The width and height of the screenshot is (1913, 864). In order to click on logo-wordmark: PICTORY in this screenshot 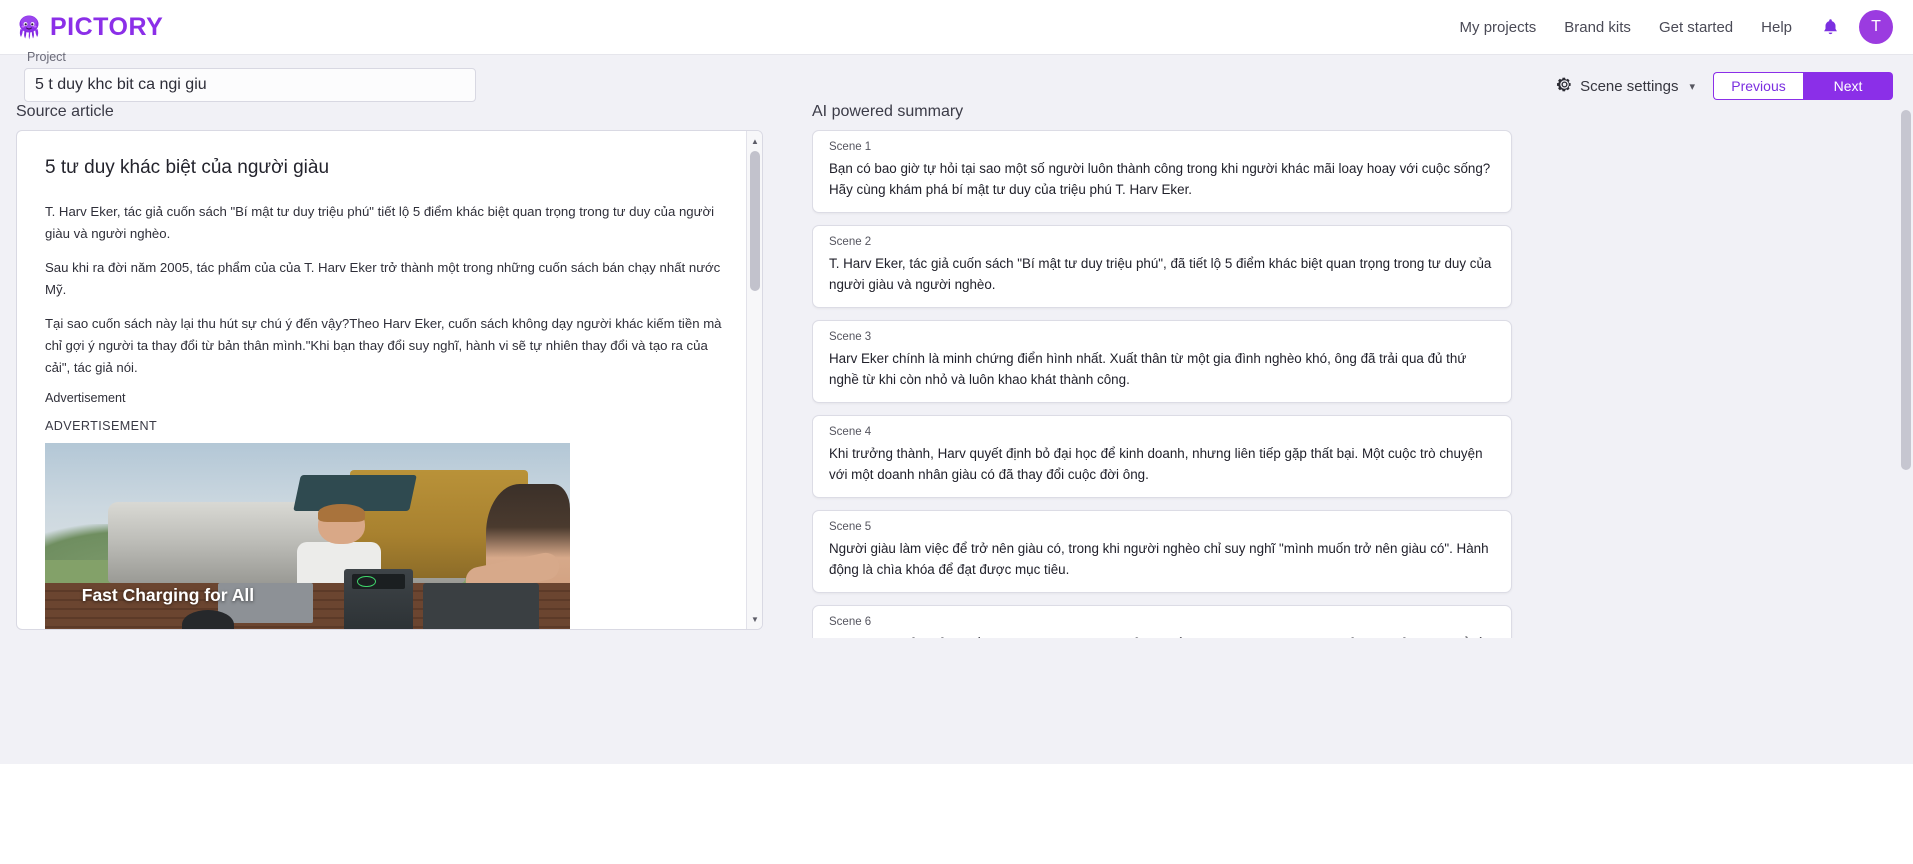, I will do `click(107, 26)`.